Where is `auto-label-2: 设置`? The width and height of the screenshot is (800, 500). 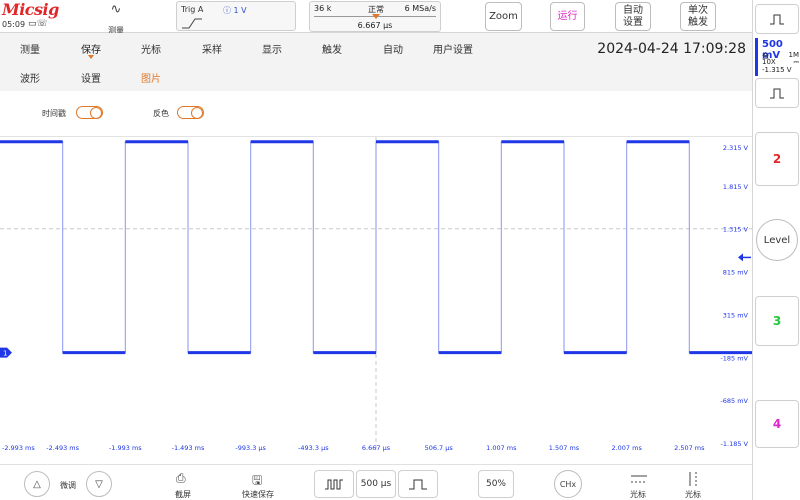
auto-label-2: 设置 is located at coordinates (633, 22).